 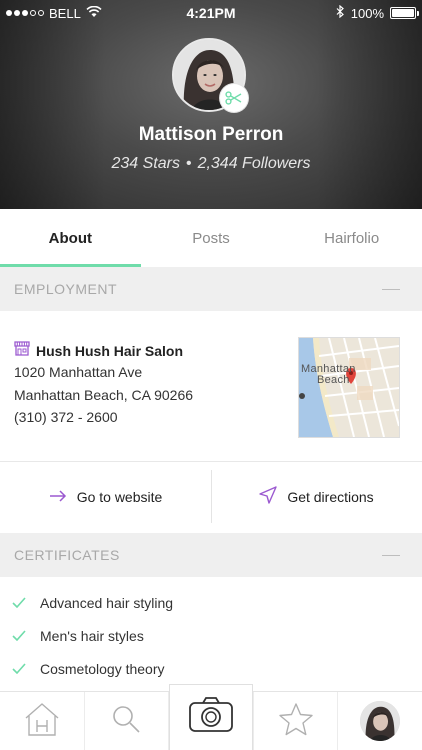 I want to click on star-icon, so click(x=296, y=721).